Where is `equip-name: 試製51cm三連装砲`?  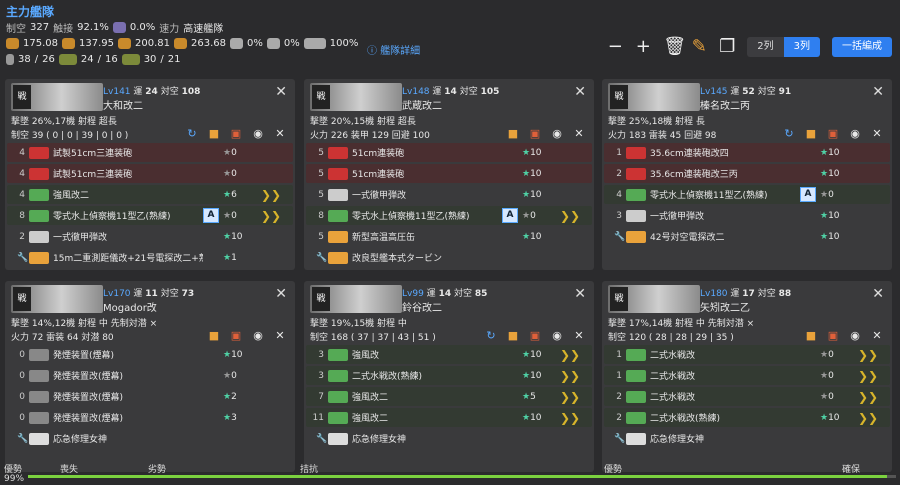
equip-name: 試製51cm三連装砲 is located at coordinates (93, 175).